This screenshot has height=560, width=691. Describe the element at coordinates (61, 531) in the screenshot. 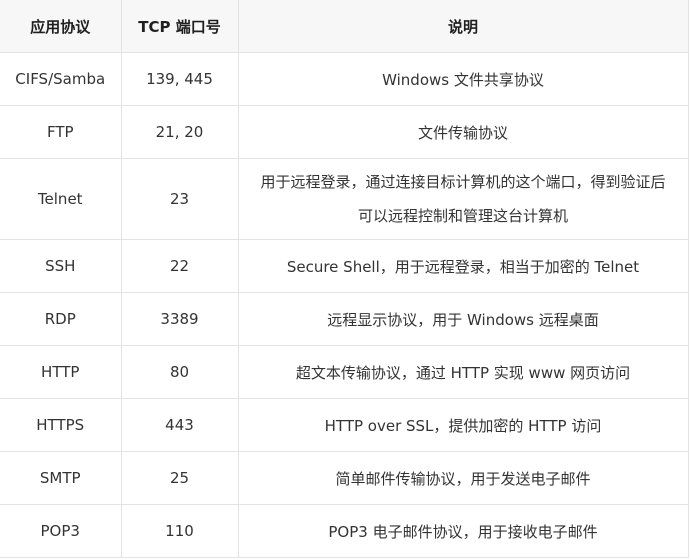

I see `protocol-cell: POP3` at that location.